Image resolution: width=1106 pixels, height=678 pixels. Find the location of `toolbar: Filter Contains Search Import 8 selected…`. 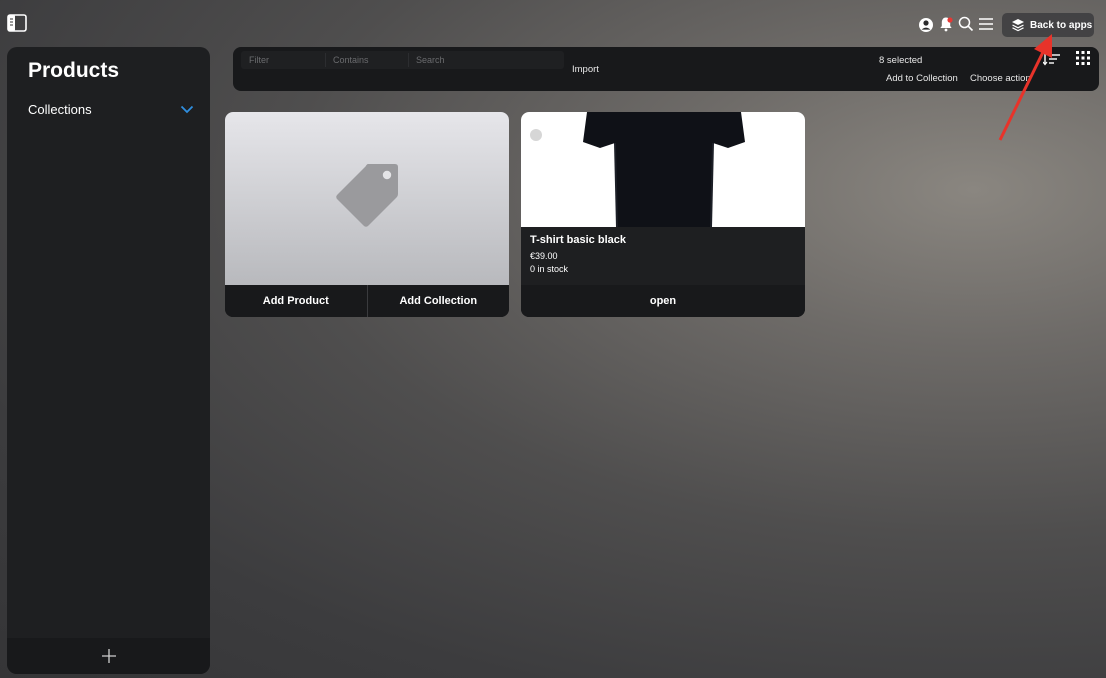

toolbar: Filter Contains Search Import 8 selected… is located at coordinates (666, 69).